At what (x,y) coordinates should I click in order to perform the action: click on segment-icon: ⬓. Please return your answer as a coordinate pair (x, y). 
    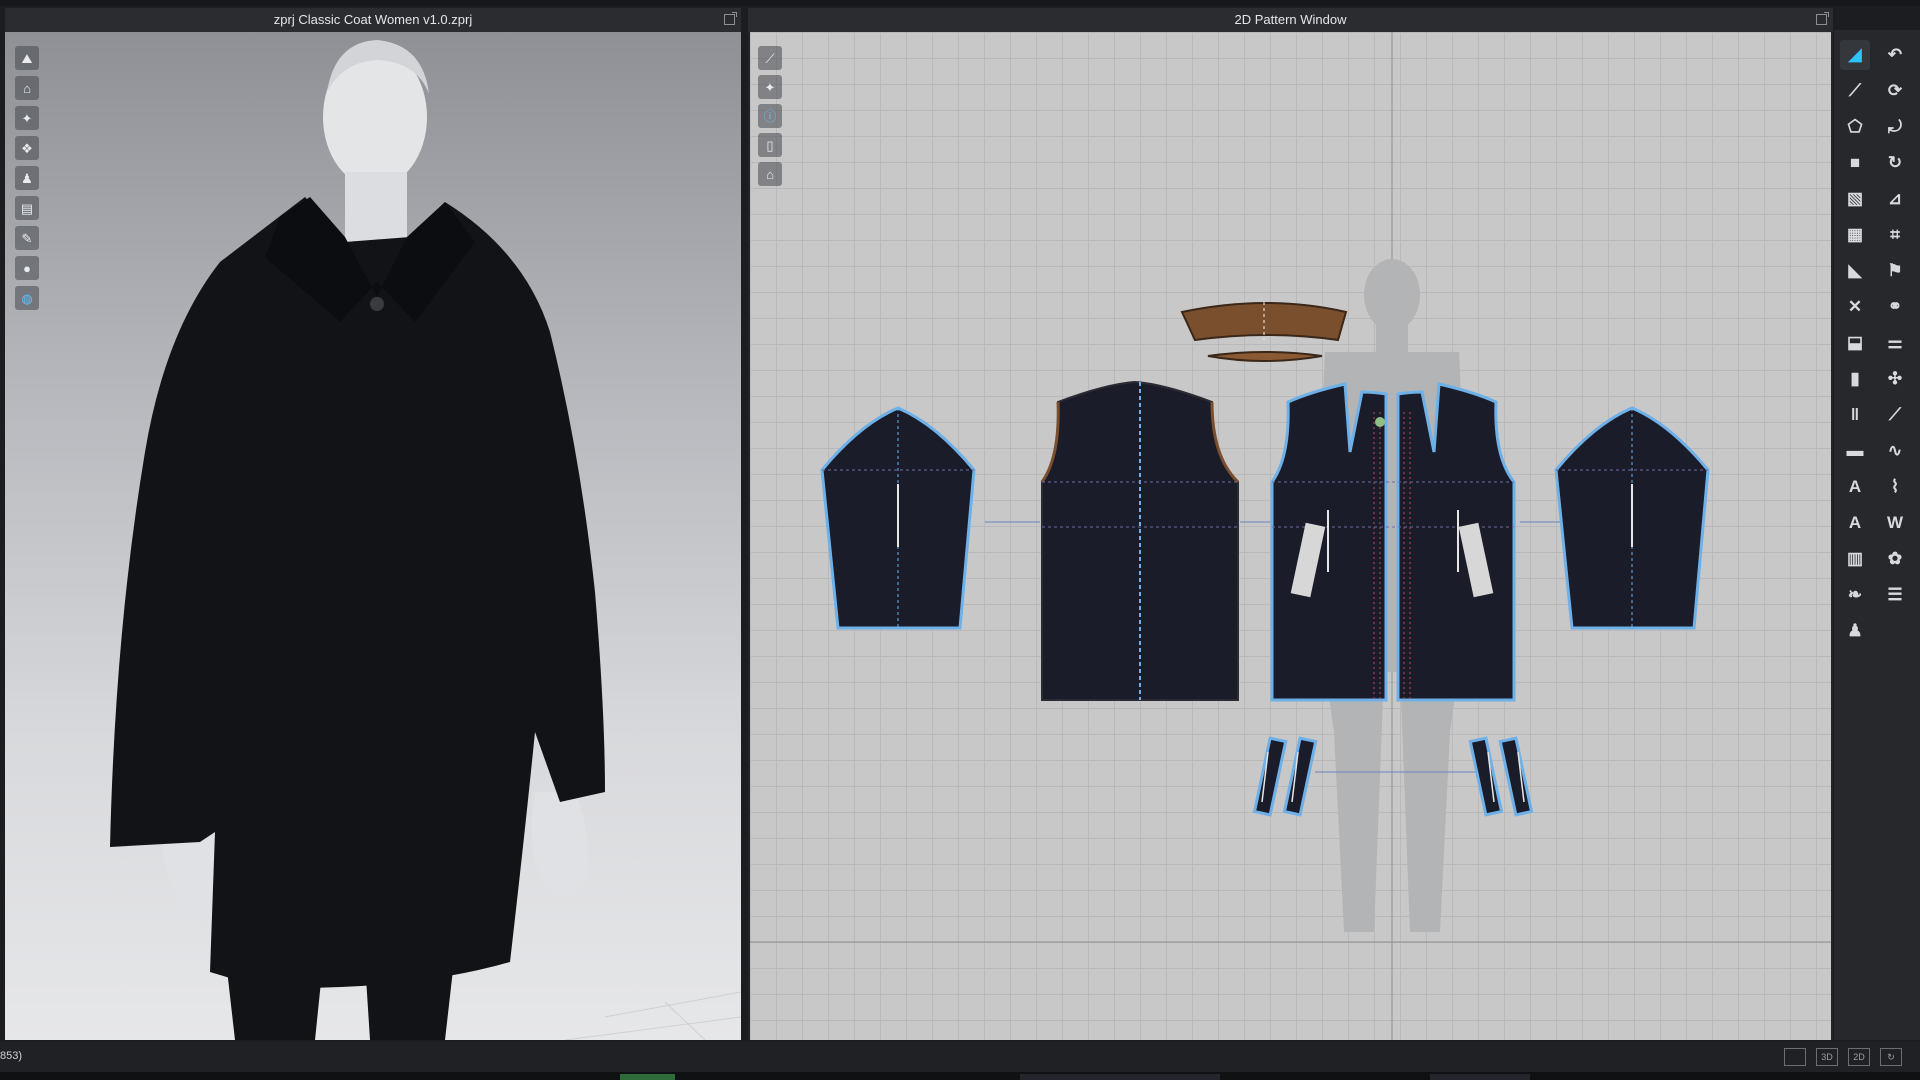
    Looking at the image, I should click on (1855, 343).